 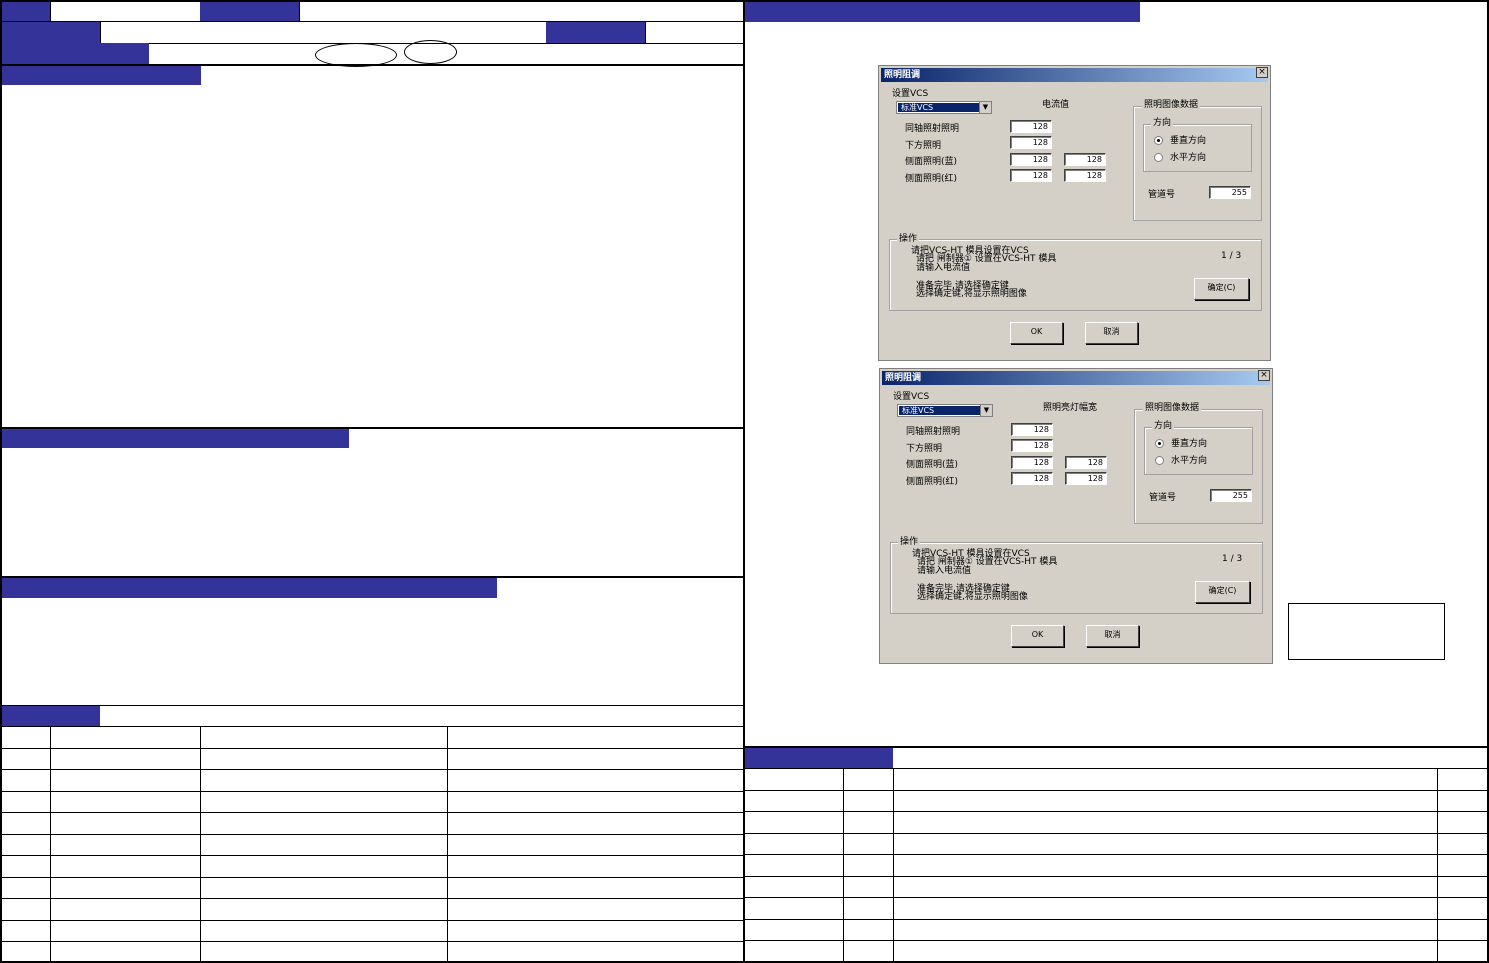 I want to click on right-header-bar, so click(x=942, y=12).